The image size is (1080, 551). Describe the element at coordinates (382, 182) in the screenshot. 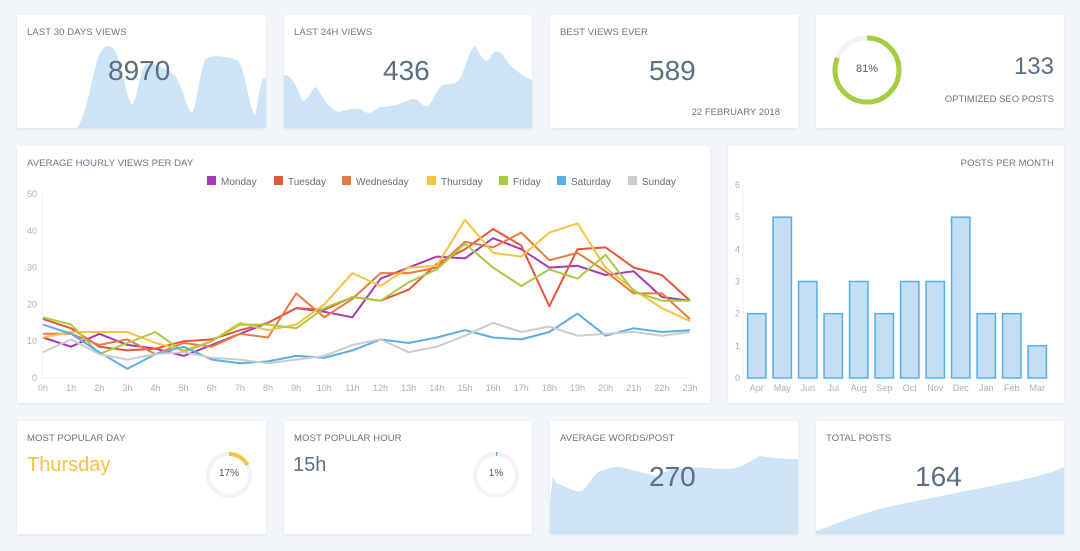

I see `legend-label: Wednesday` at that location.